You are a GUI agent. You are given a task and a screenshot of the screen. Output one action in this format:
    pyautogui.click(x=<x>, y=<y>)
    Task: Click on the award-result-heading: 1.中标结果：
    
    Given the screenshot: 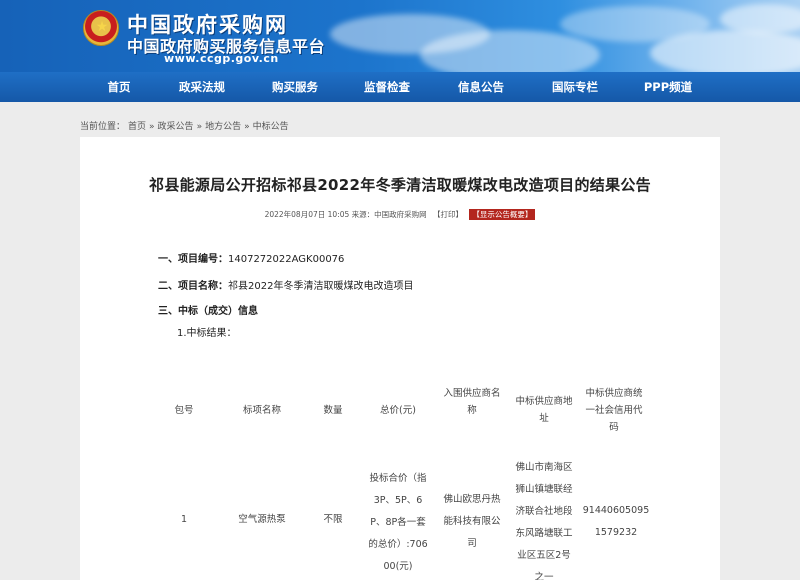 What is the action you would take?
    pyautogui.click(x=207, y=333)
    